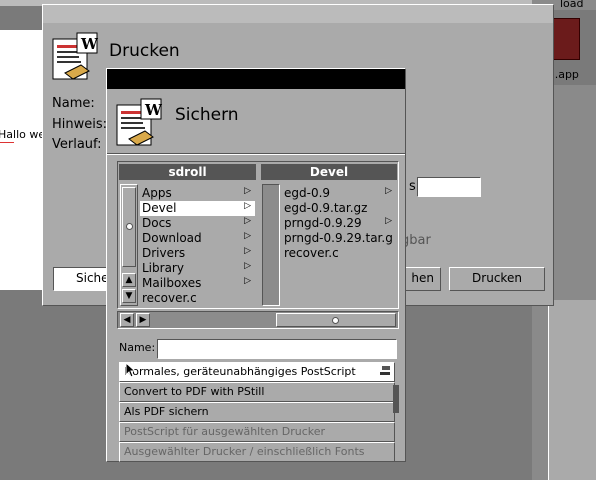 The height and width of the screenshot is (480, 596). What do you see at coordinates (412, 186) in the screenshot?
I see `partial-suffix: s` at bounding box center [412, 186].